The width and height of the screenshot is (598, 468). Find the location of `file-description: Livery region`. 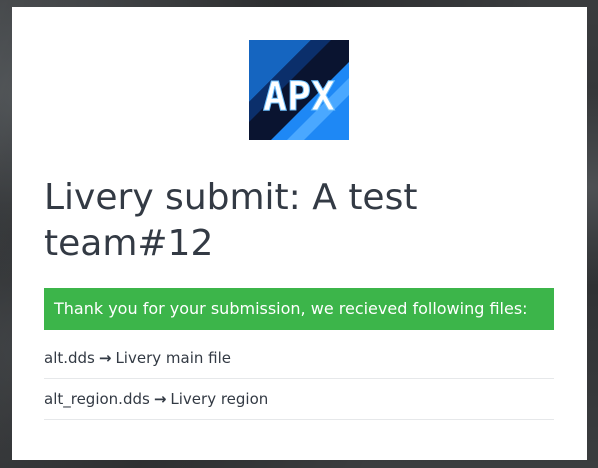

file-description: Livery region is located at coordinates (219, 399).